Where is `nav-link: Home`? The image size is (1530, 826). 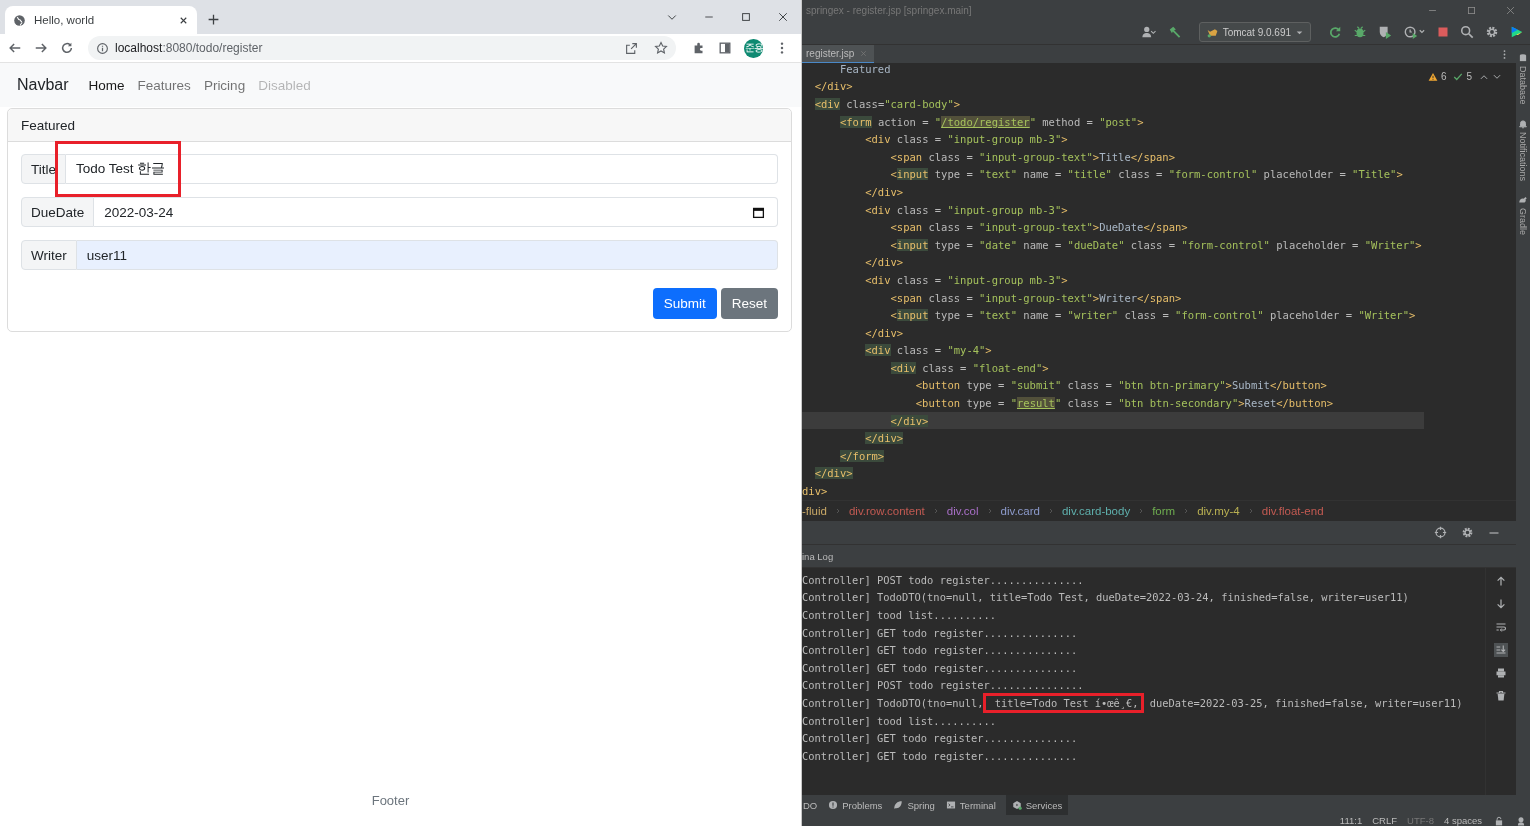
nav-link: Home is located at coordinates (106, 85).